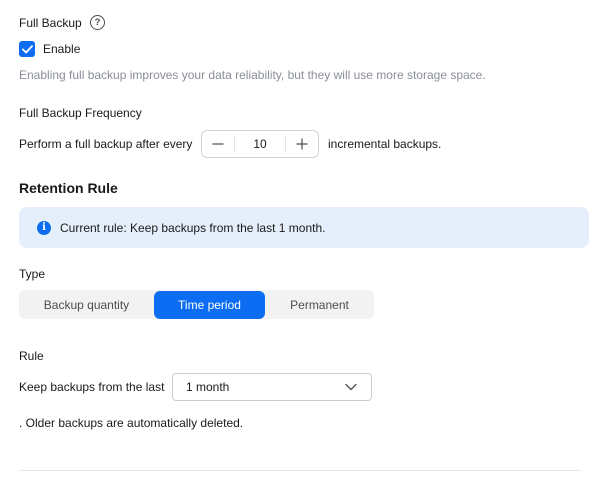  I want to click on checkmark-icon, so click(27, 48).